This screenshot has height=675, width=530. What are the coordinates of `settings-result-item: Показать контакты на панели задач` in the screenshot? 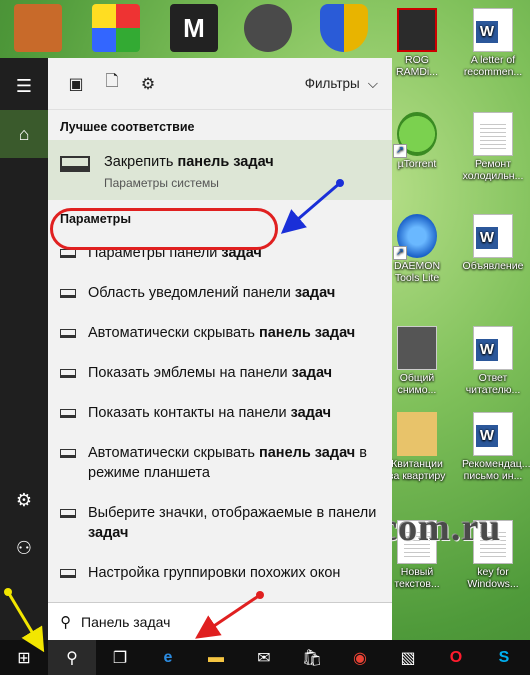 It's located at (220, 413).